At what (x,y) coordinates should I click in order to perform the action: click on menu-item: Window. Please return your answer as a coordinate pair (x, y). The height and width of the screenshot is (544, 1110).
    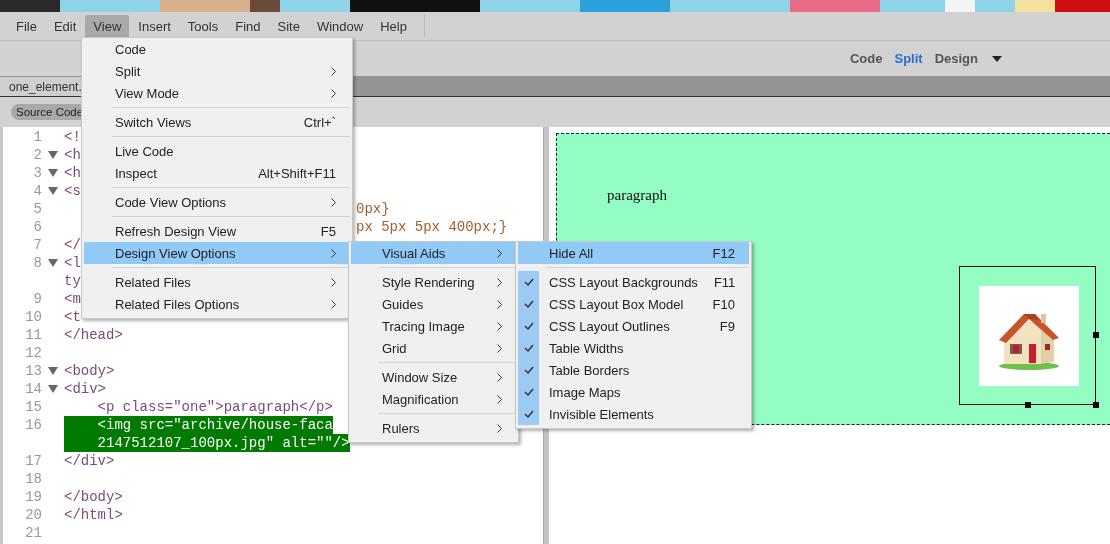
    Looking at the image, I should click on (340, 26).